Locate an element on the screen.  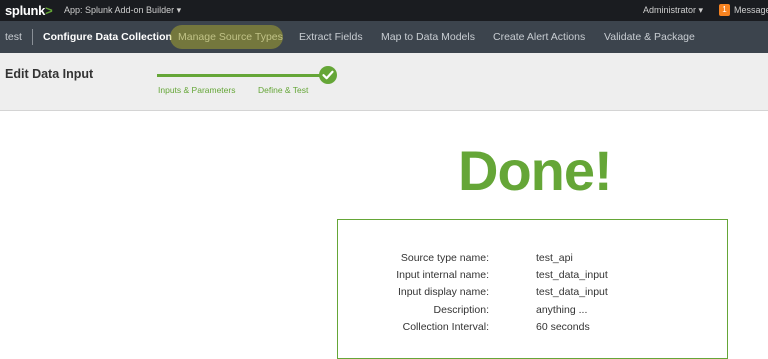
progress-track is located at coordinates (240, 75).